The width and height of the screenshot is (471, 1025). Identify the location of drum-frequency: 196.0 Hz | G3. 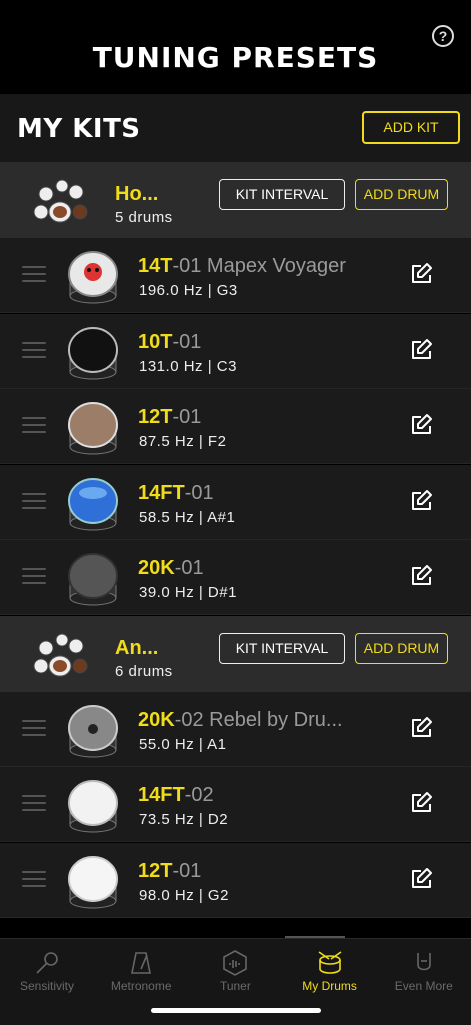
(188, 290).